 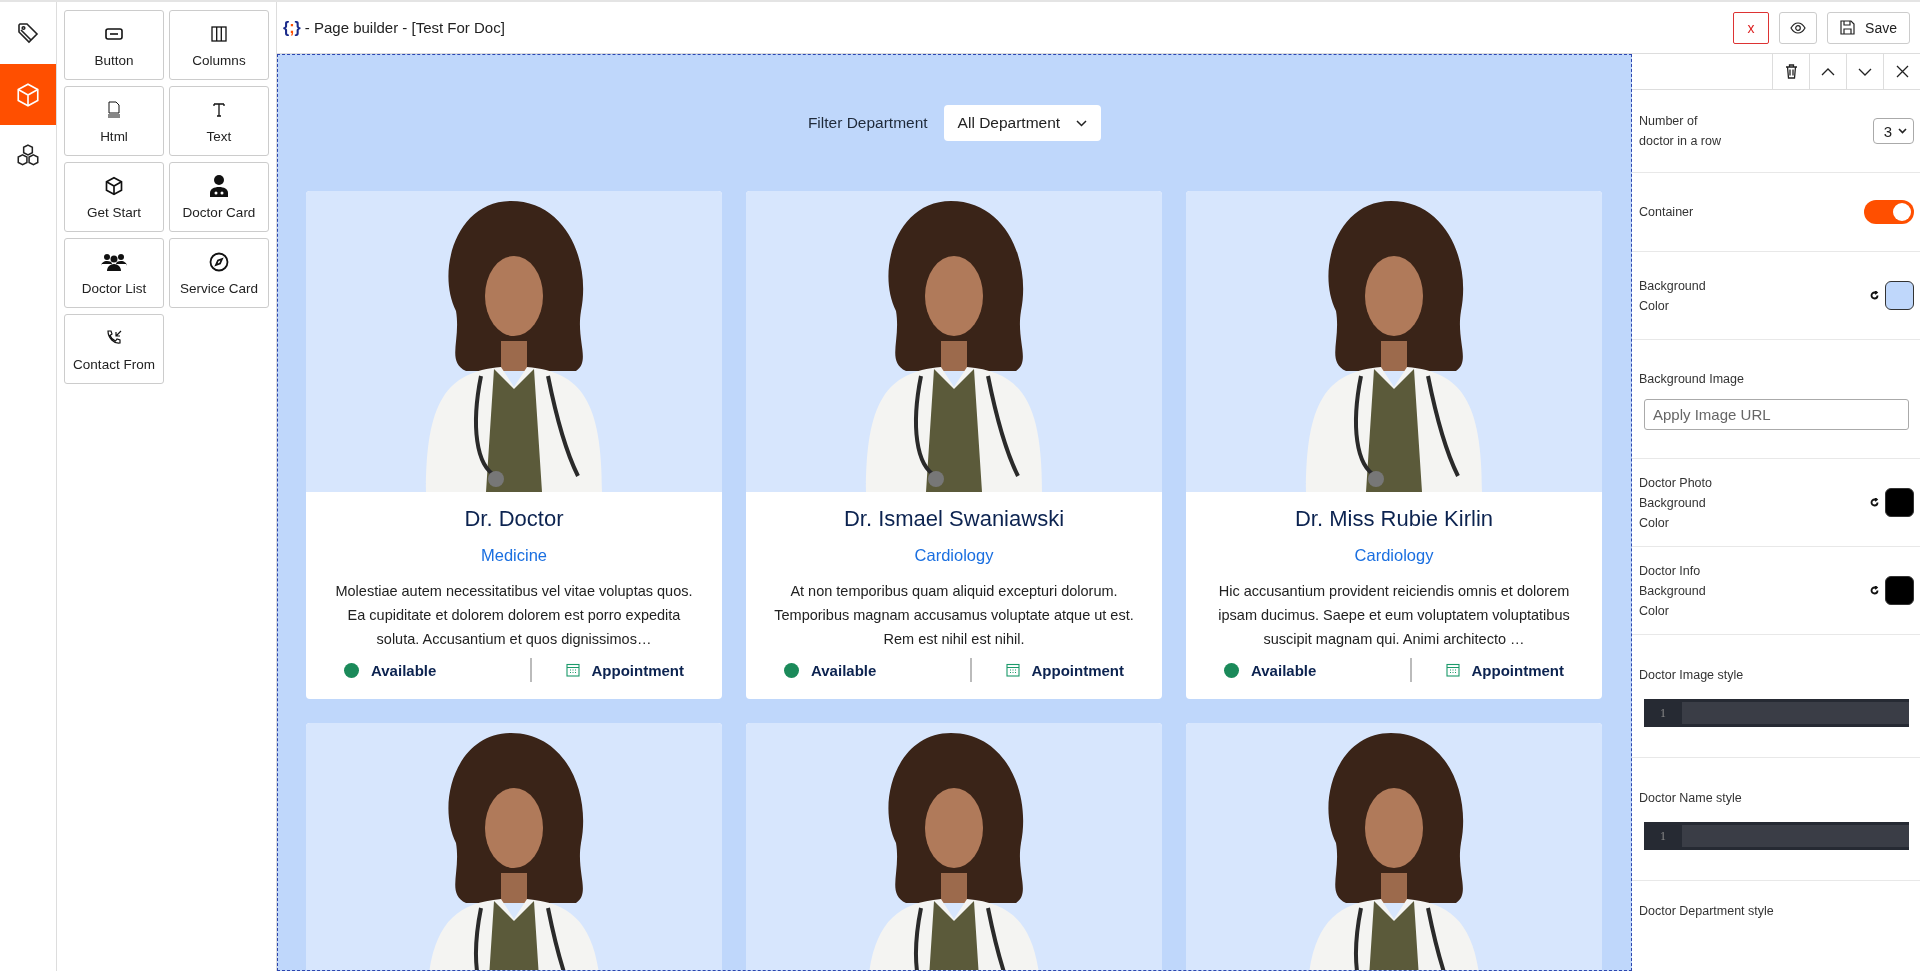 I want to click on setting-label: Doctor Name style, so click(x=1691, y=798).